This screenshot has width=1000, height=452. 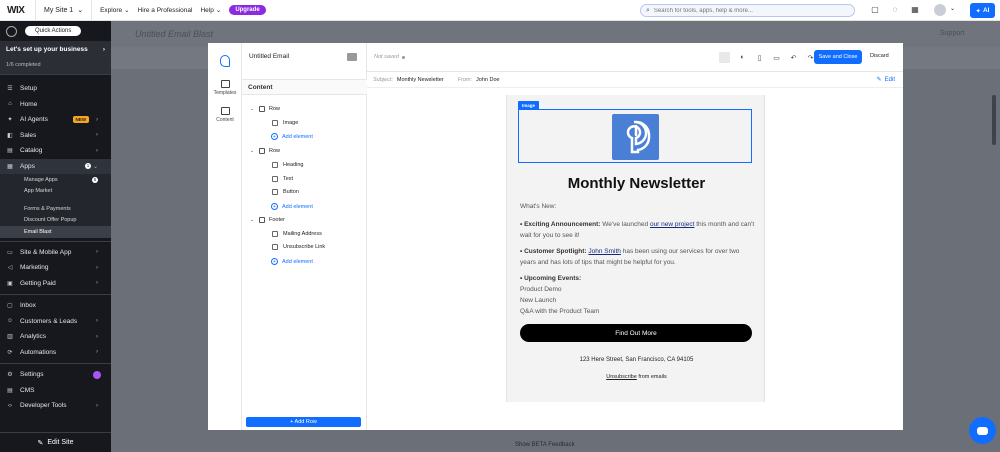 I want to click on from-label: From:, so click(x=465, y=79).